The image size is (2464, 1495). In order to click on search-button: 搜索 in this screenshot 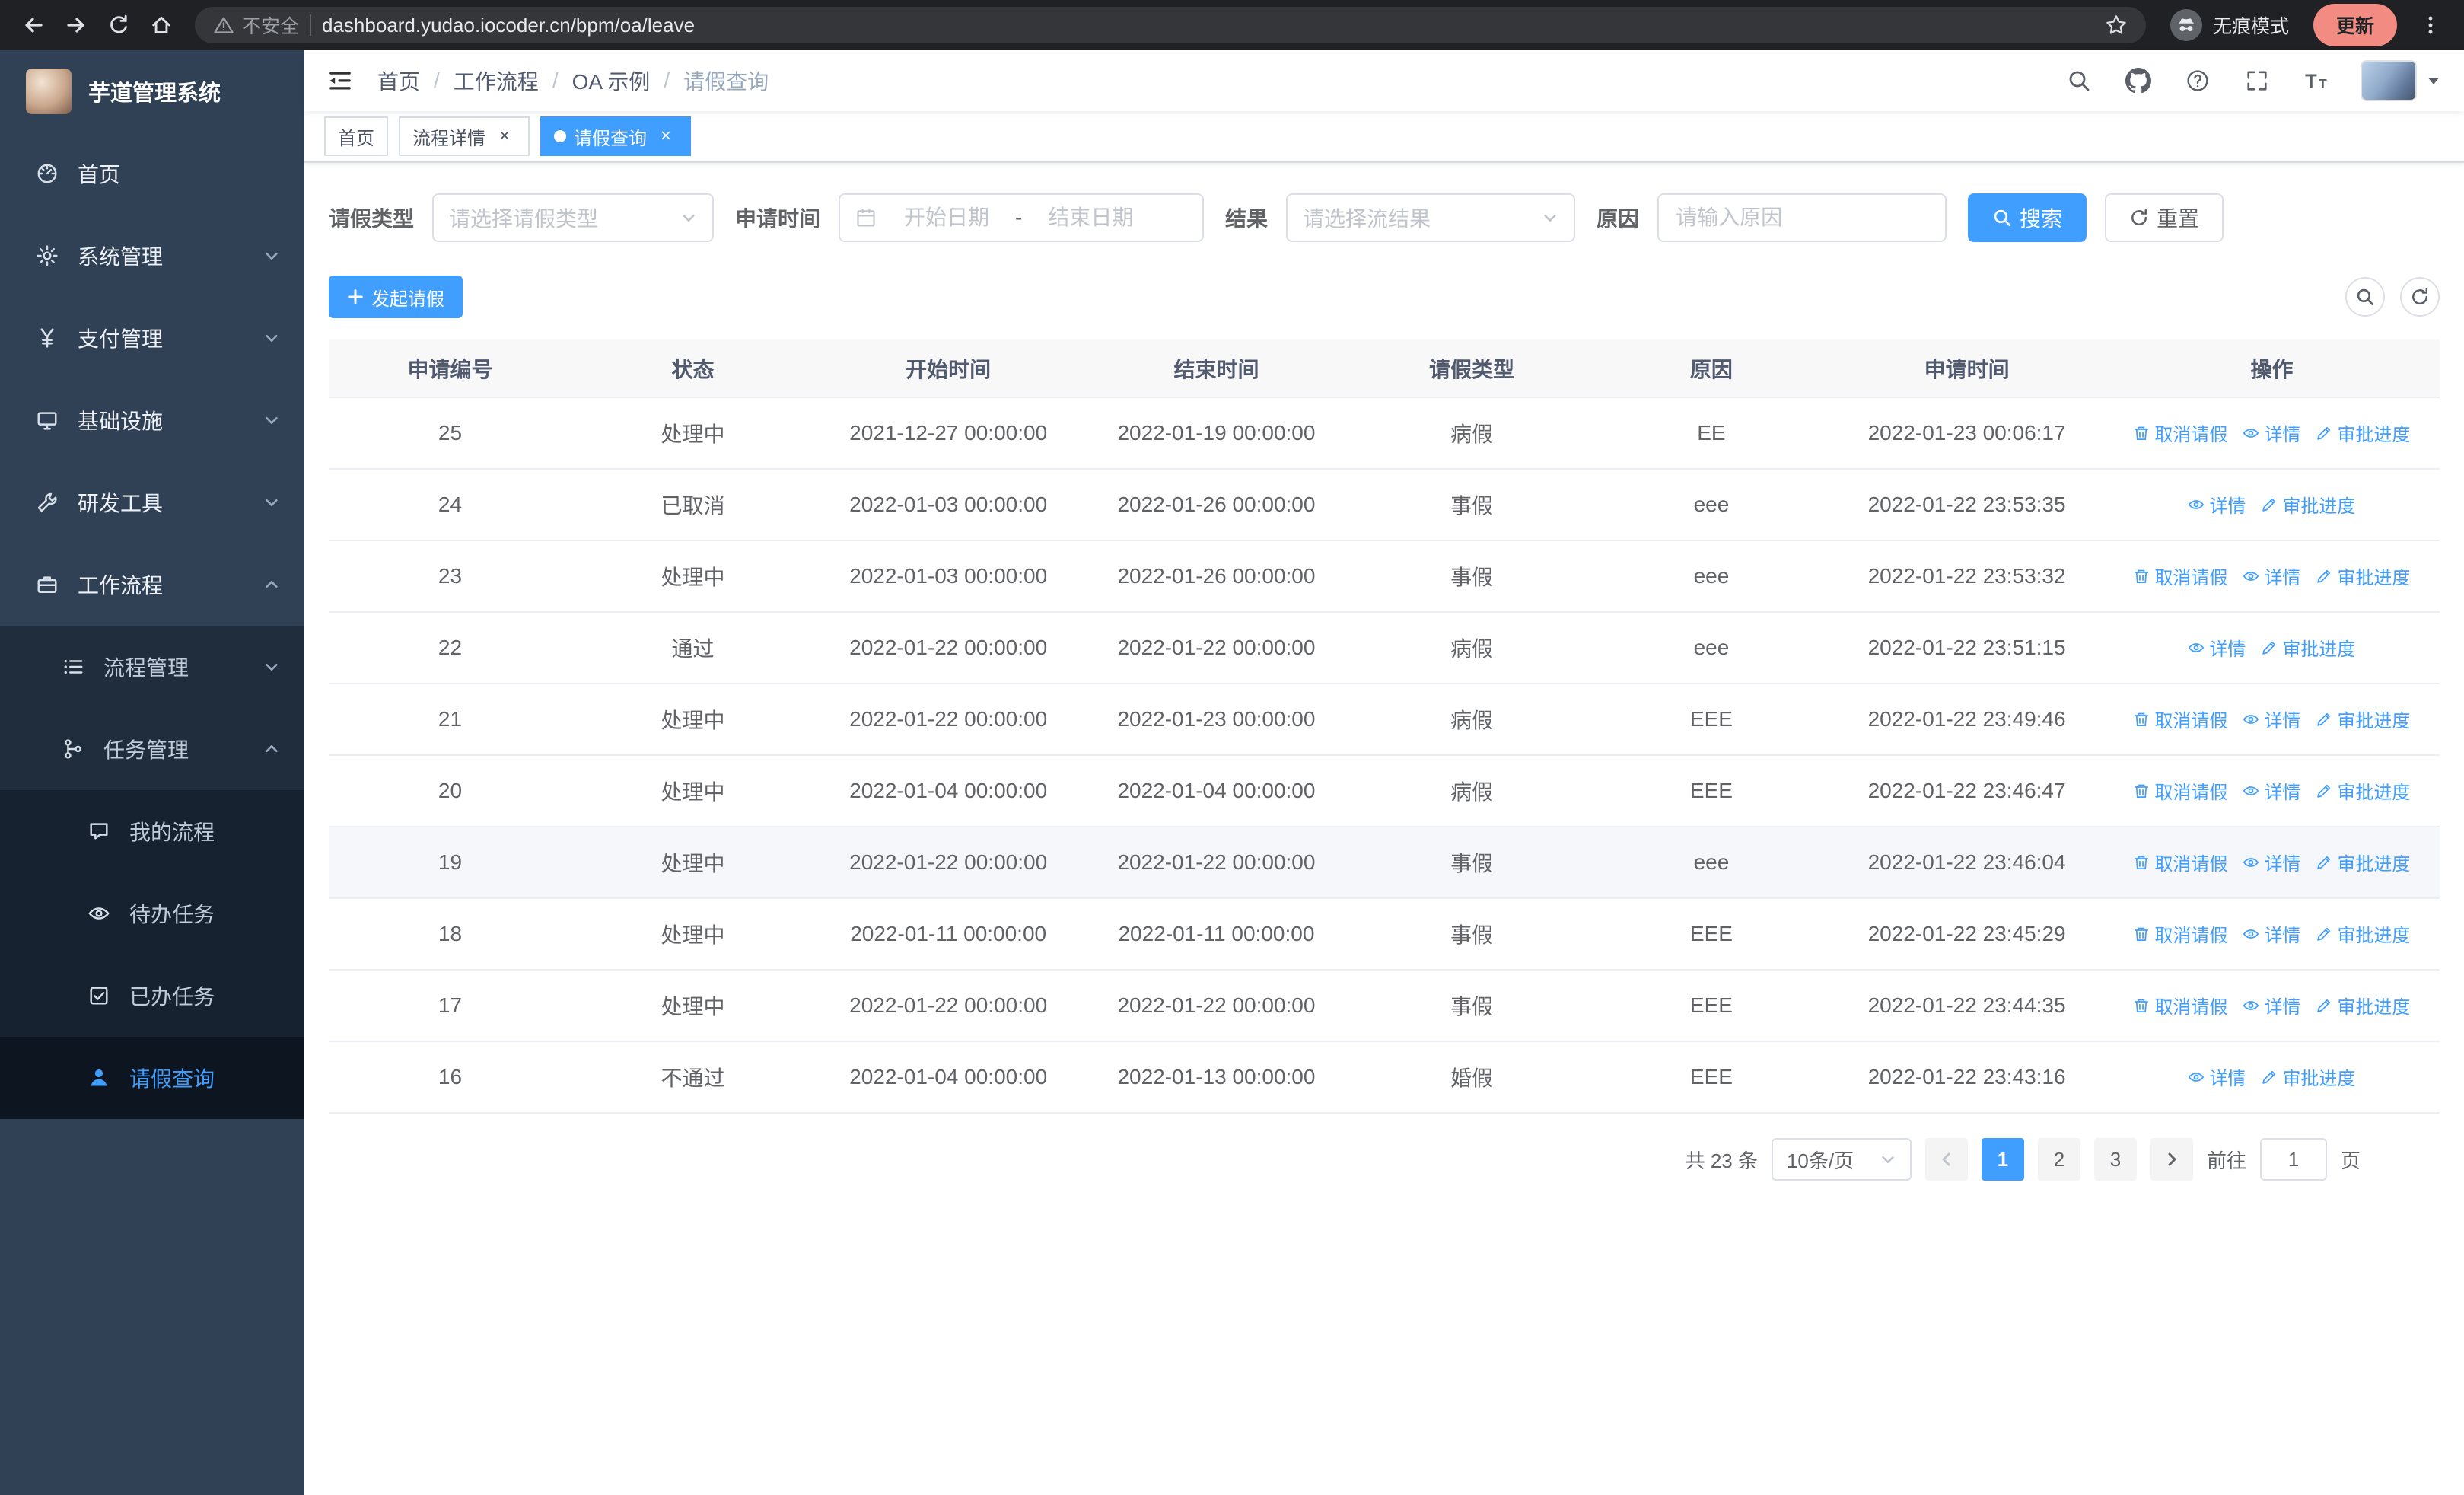, I will do `click(2027, 217)`.